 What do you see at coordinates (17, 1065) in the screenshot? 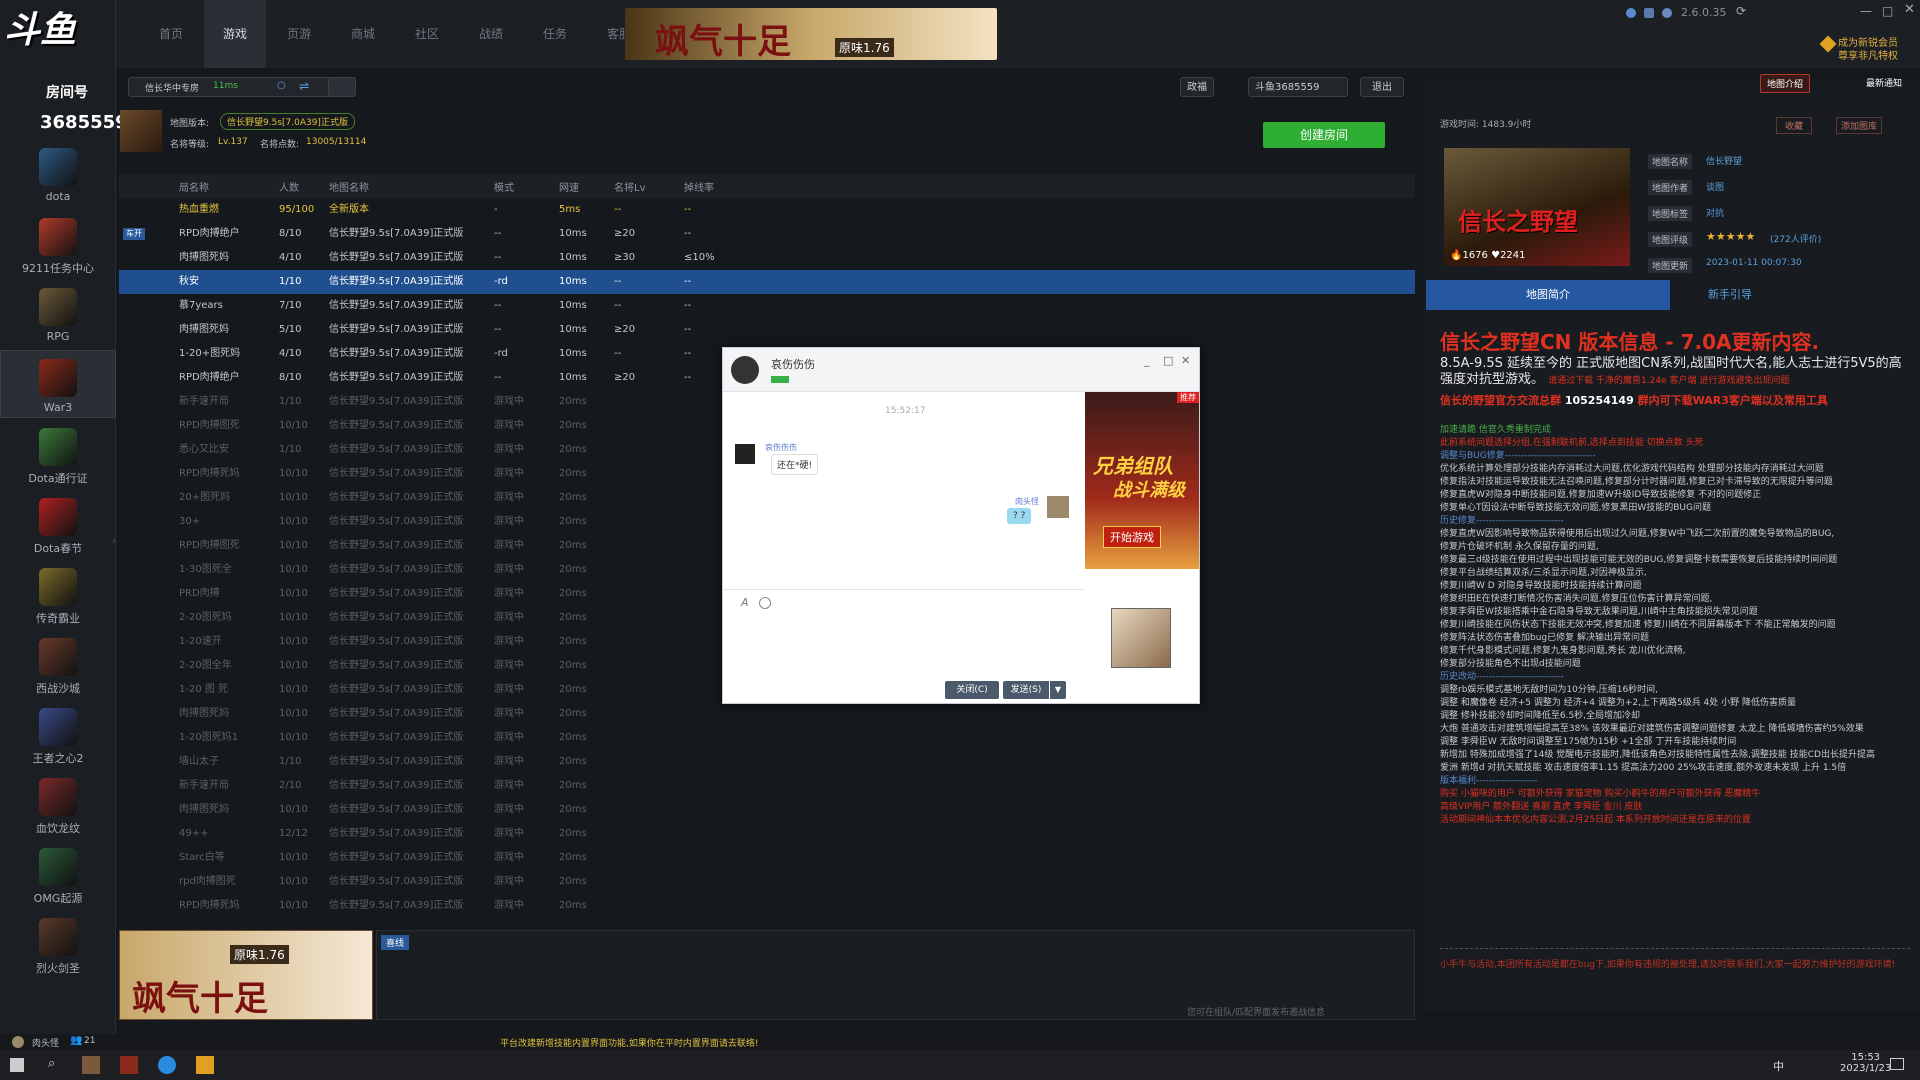
I see `windows-start-icon` at bounding box center [17, 1065].